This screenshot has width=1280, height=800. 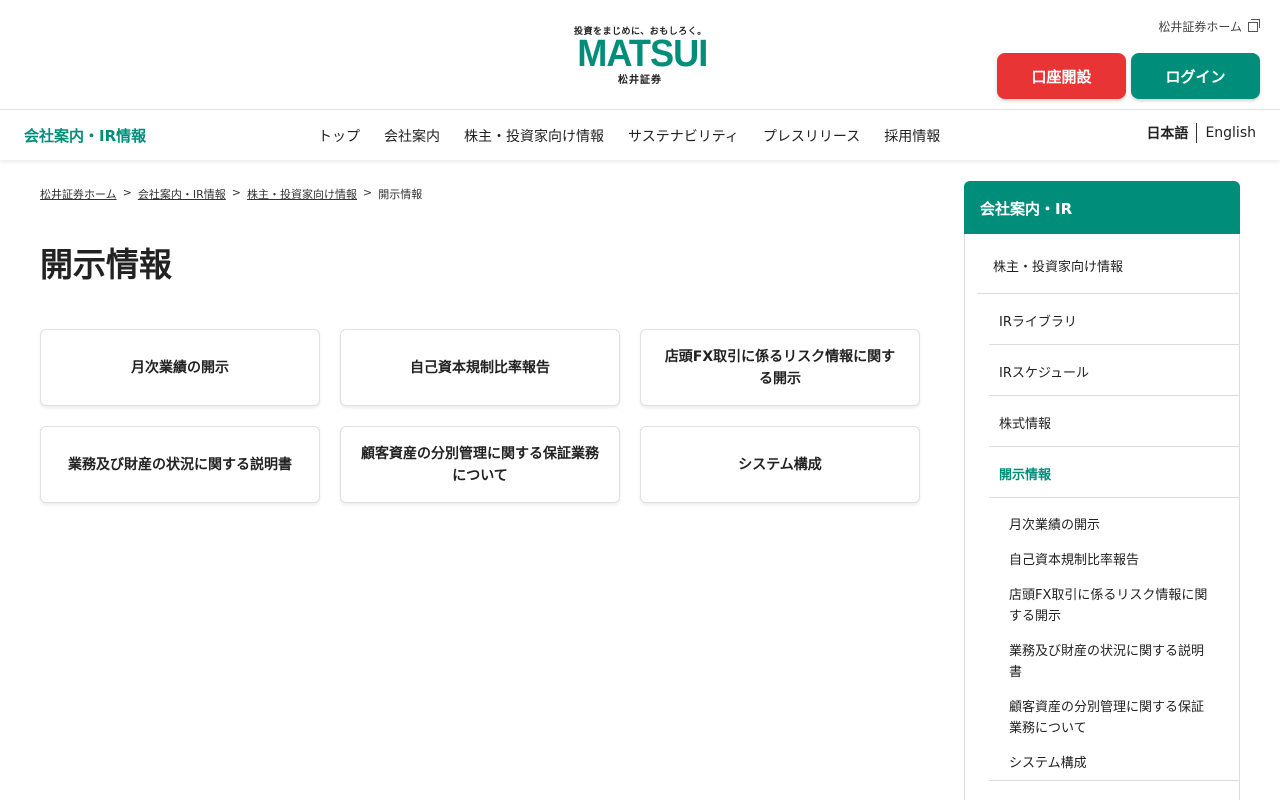 I want to click on sidebar-subitem-capital-adequacy: 自己資本規制比率報告, so click(x=1114, y=560).